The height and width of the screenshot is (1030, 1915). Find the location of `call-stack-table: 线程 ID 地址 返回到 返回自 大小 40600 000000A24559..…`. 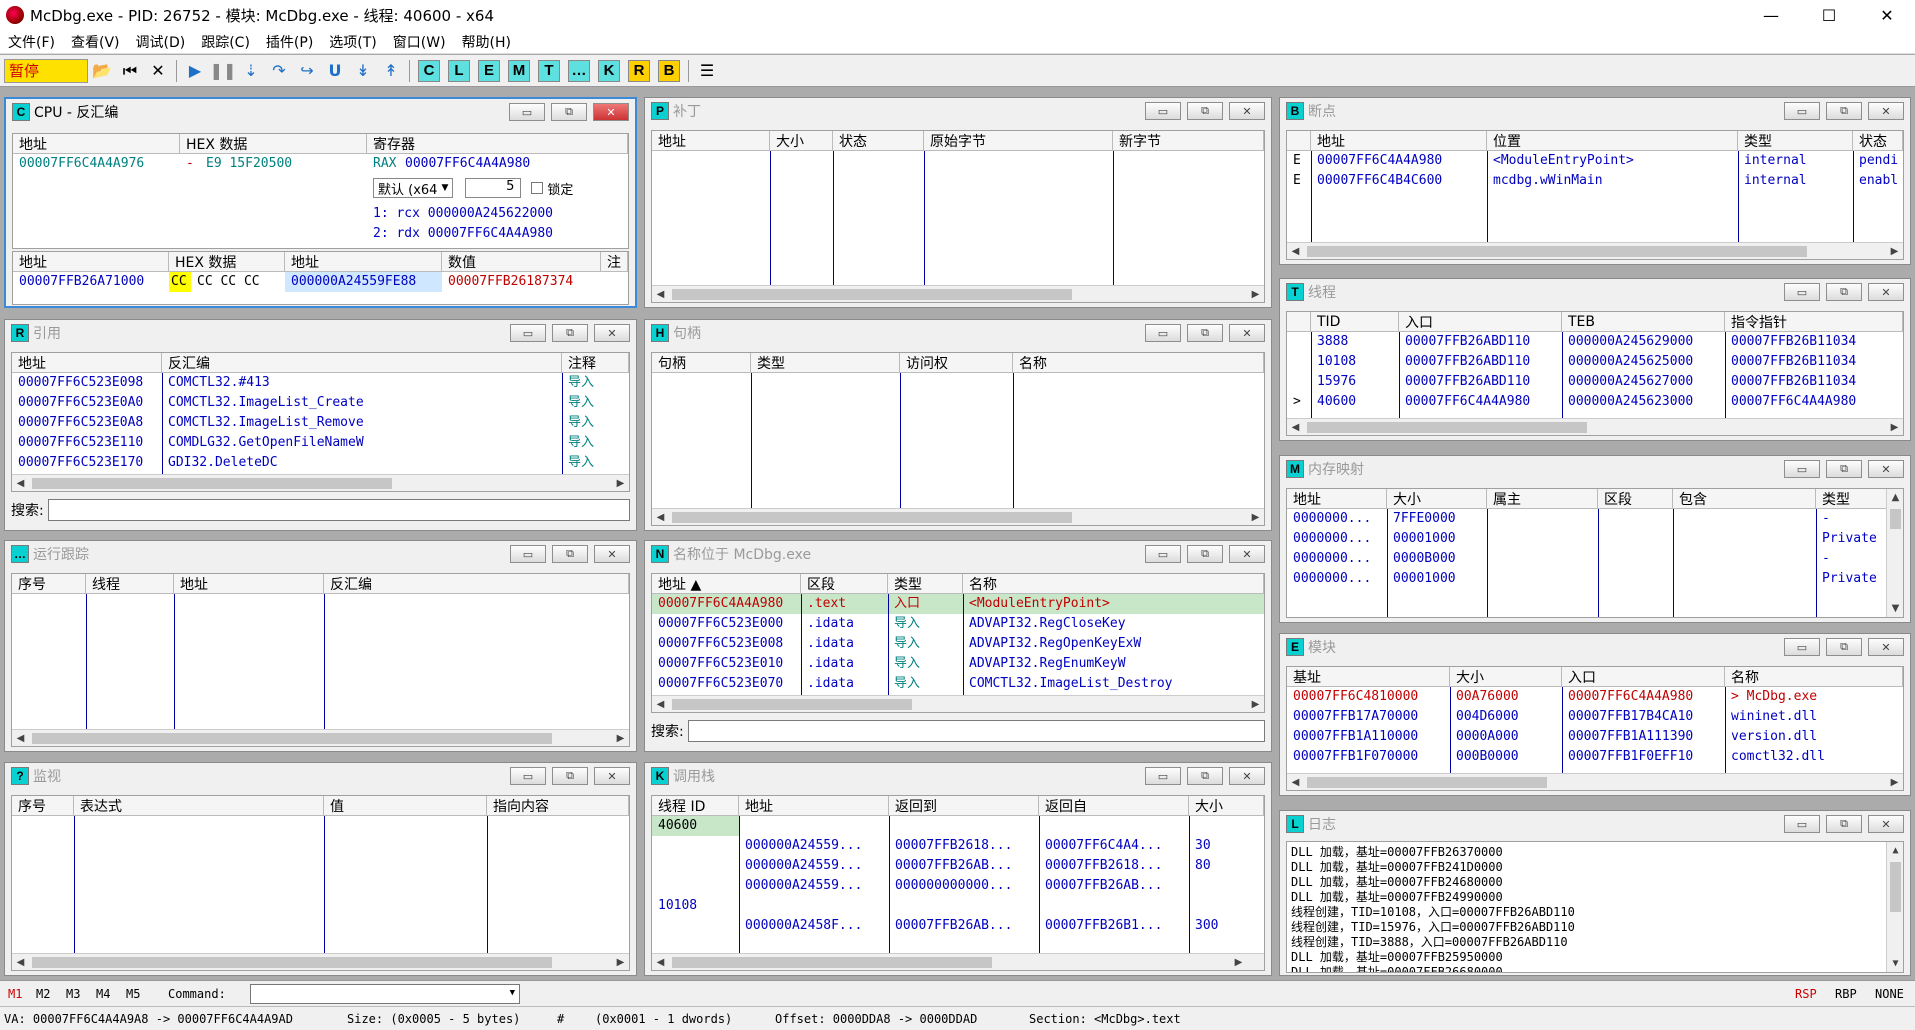

call-stack-table: 线程 ID 地址 返回到 返回自 大小 40600 000000A24559..… is located at coordinates (958, 883).